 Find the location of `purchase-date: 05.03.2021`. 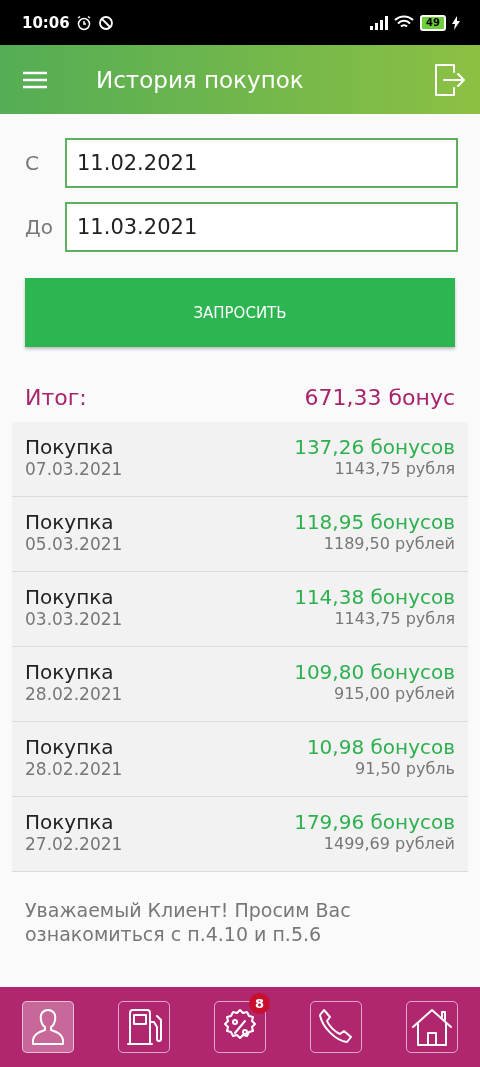

purchase-date: 05.03.2021 is located at coordinates (74, 544).